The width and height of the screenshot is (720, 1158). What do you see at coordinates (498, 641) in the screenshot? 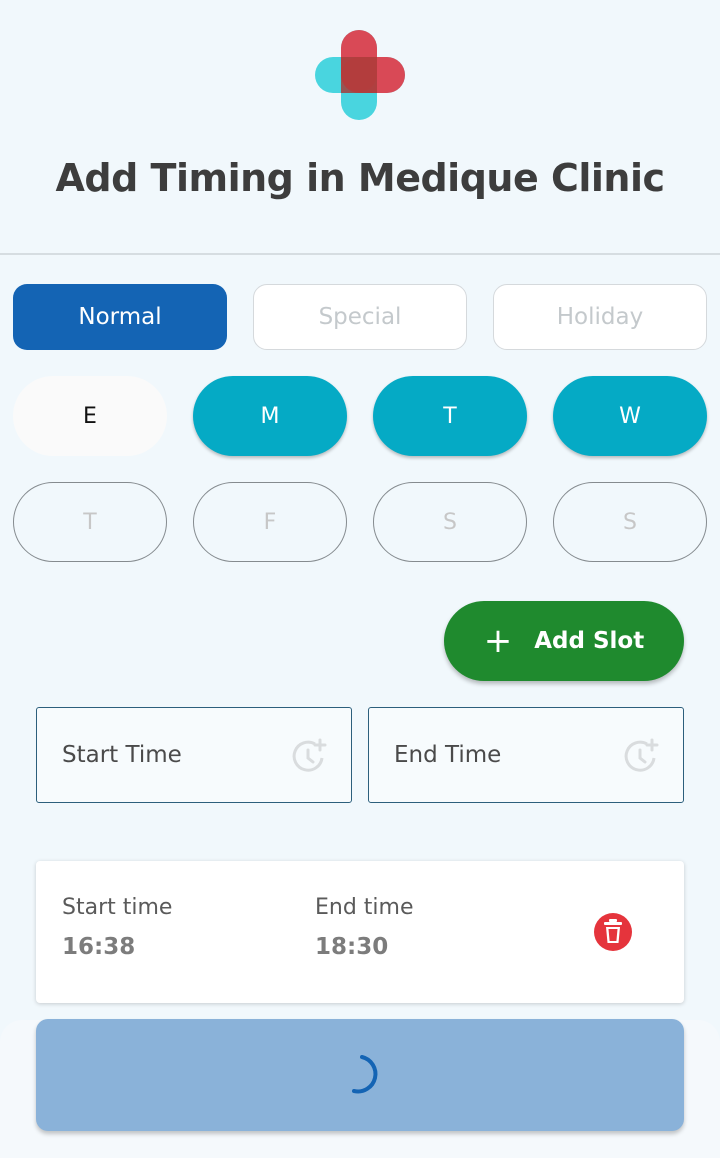
I see `plus-icon: +` at bounding box center [498, 641].